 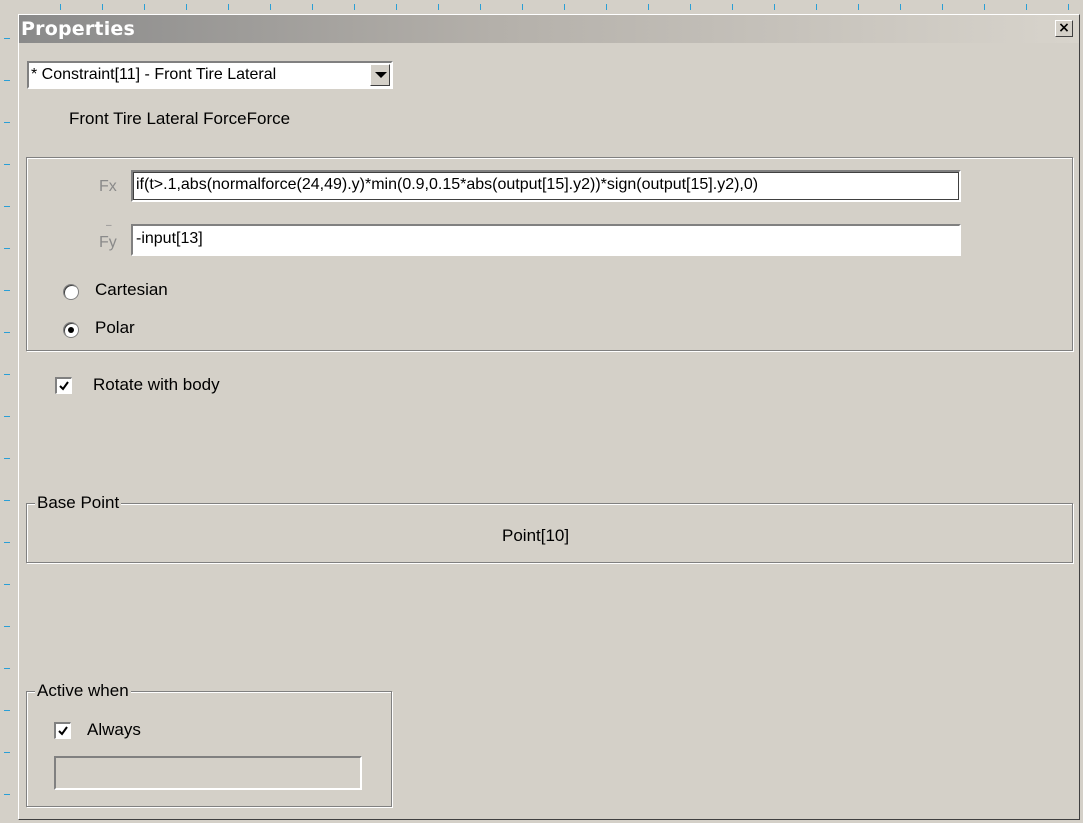 I want to click on polar-radio, so click(x=71, y=330).